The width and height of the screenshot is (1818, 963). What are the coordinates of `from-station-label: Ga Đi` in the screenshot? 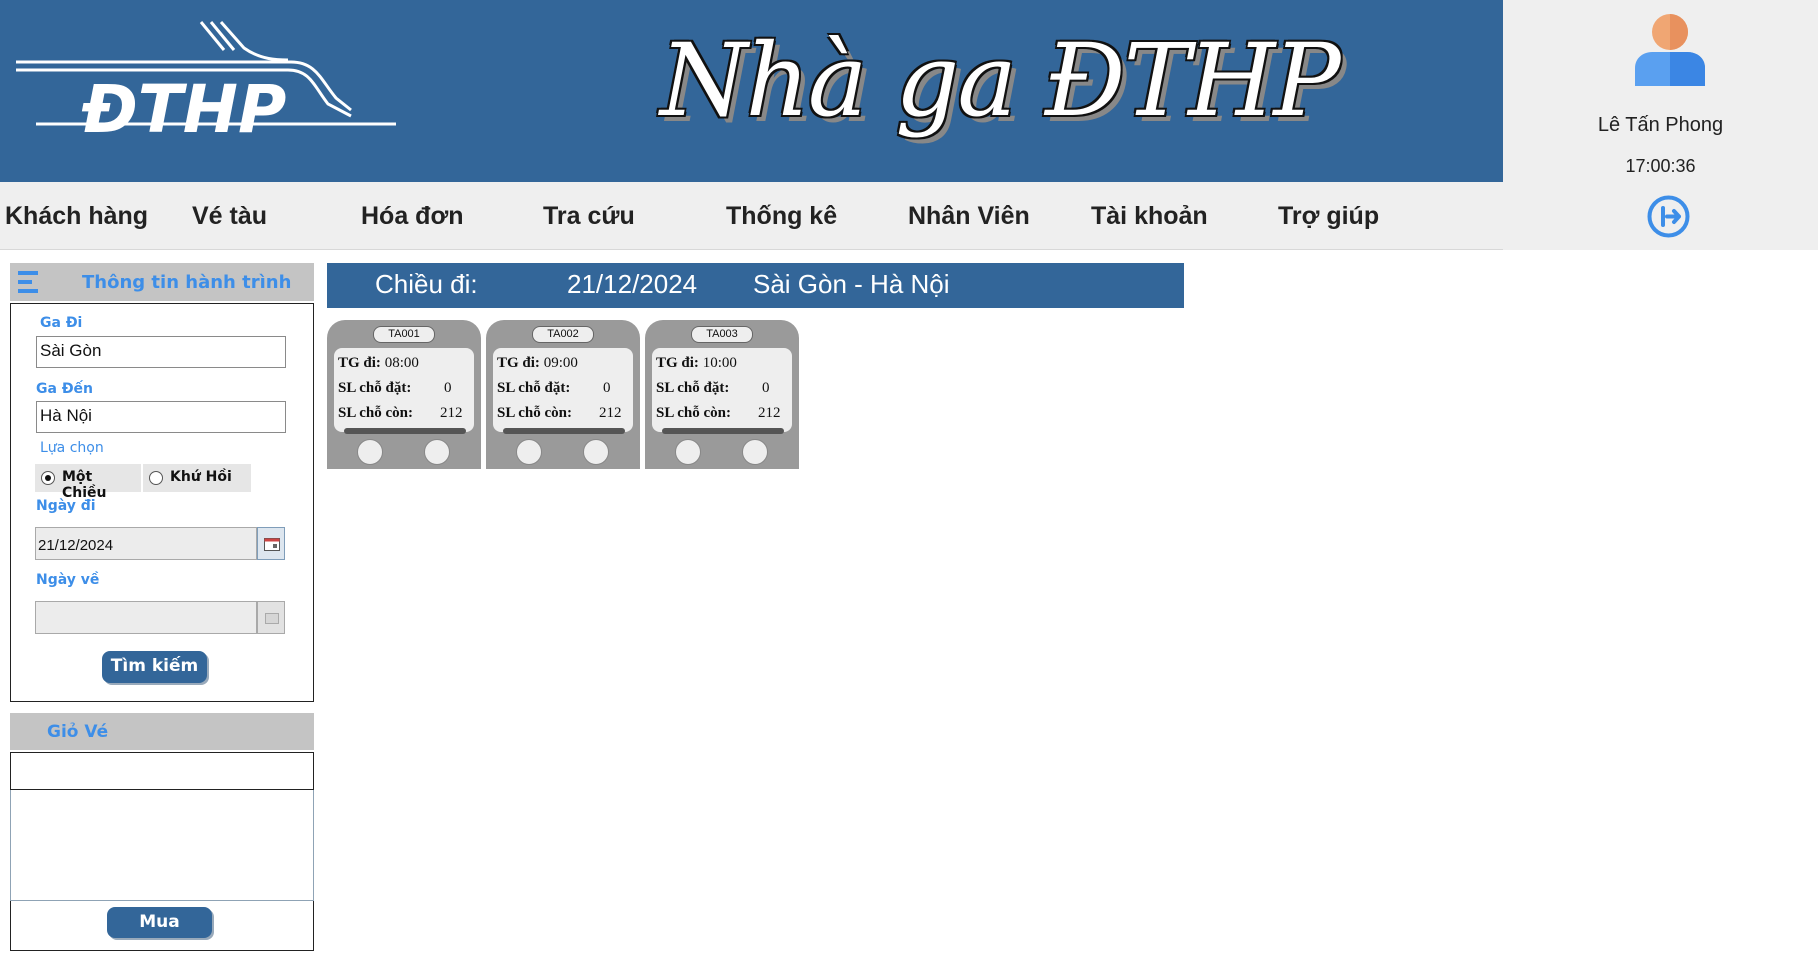 It's located at (61, 323).